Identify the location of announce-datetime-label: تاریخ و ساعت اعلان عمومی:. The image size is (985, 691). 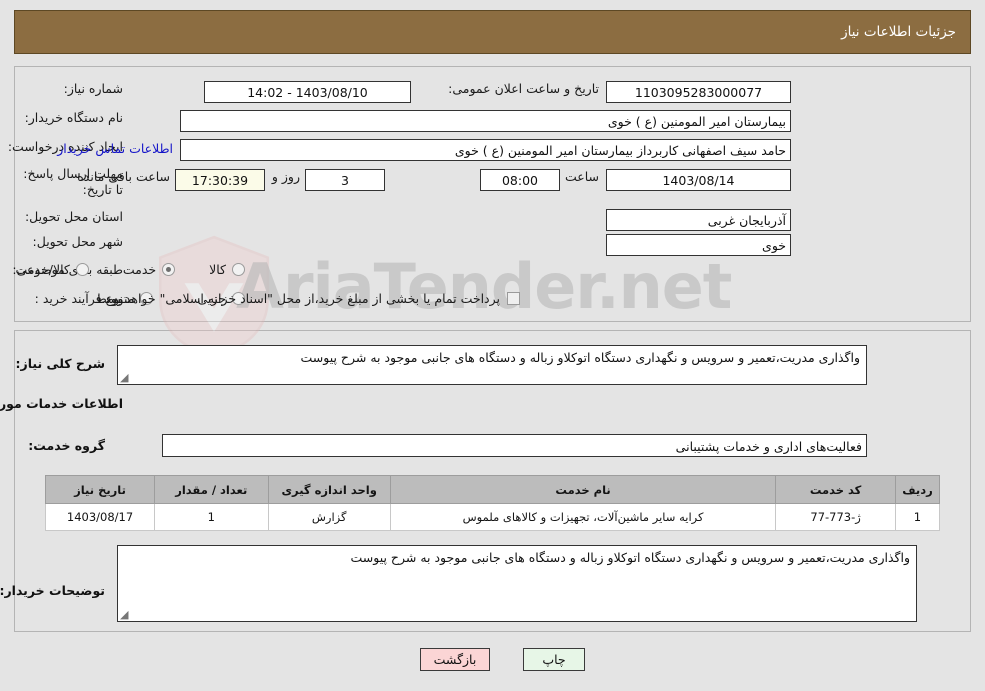
(523, 88).